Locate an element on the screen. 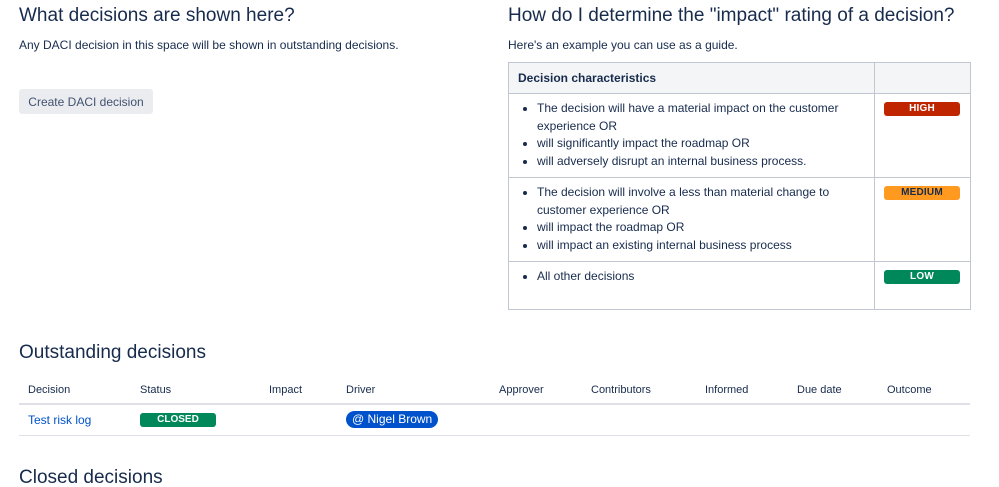  rating-header-cell is located at coordinates (922, 78).